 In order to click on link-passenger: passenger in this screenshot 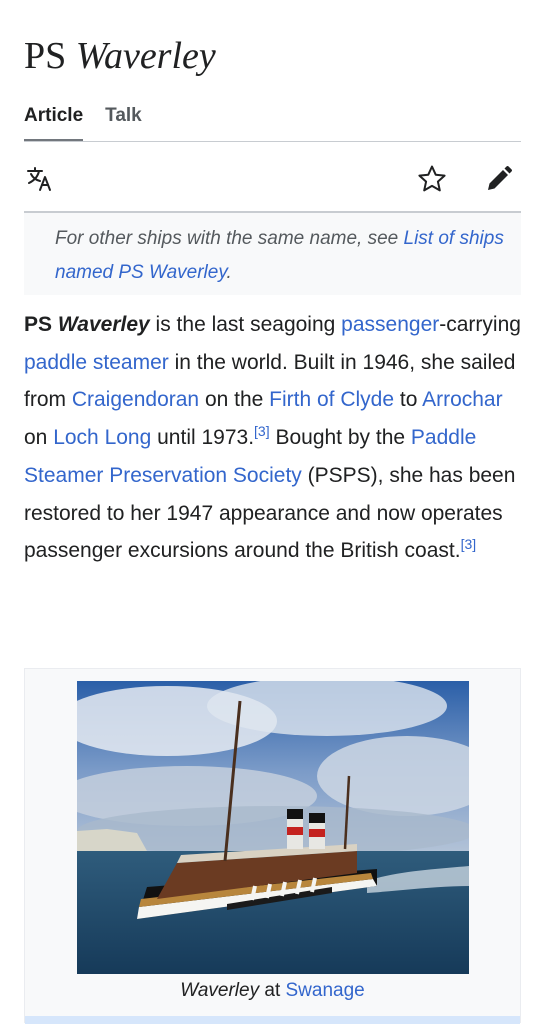, I will do `click(390, 324)`.